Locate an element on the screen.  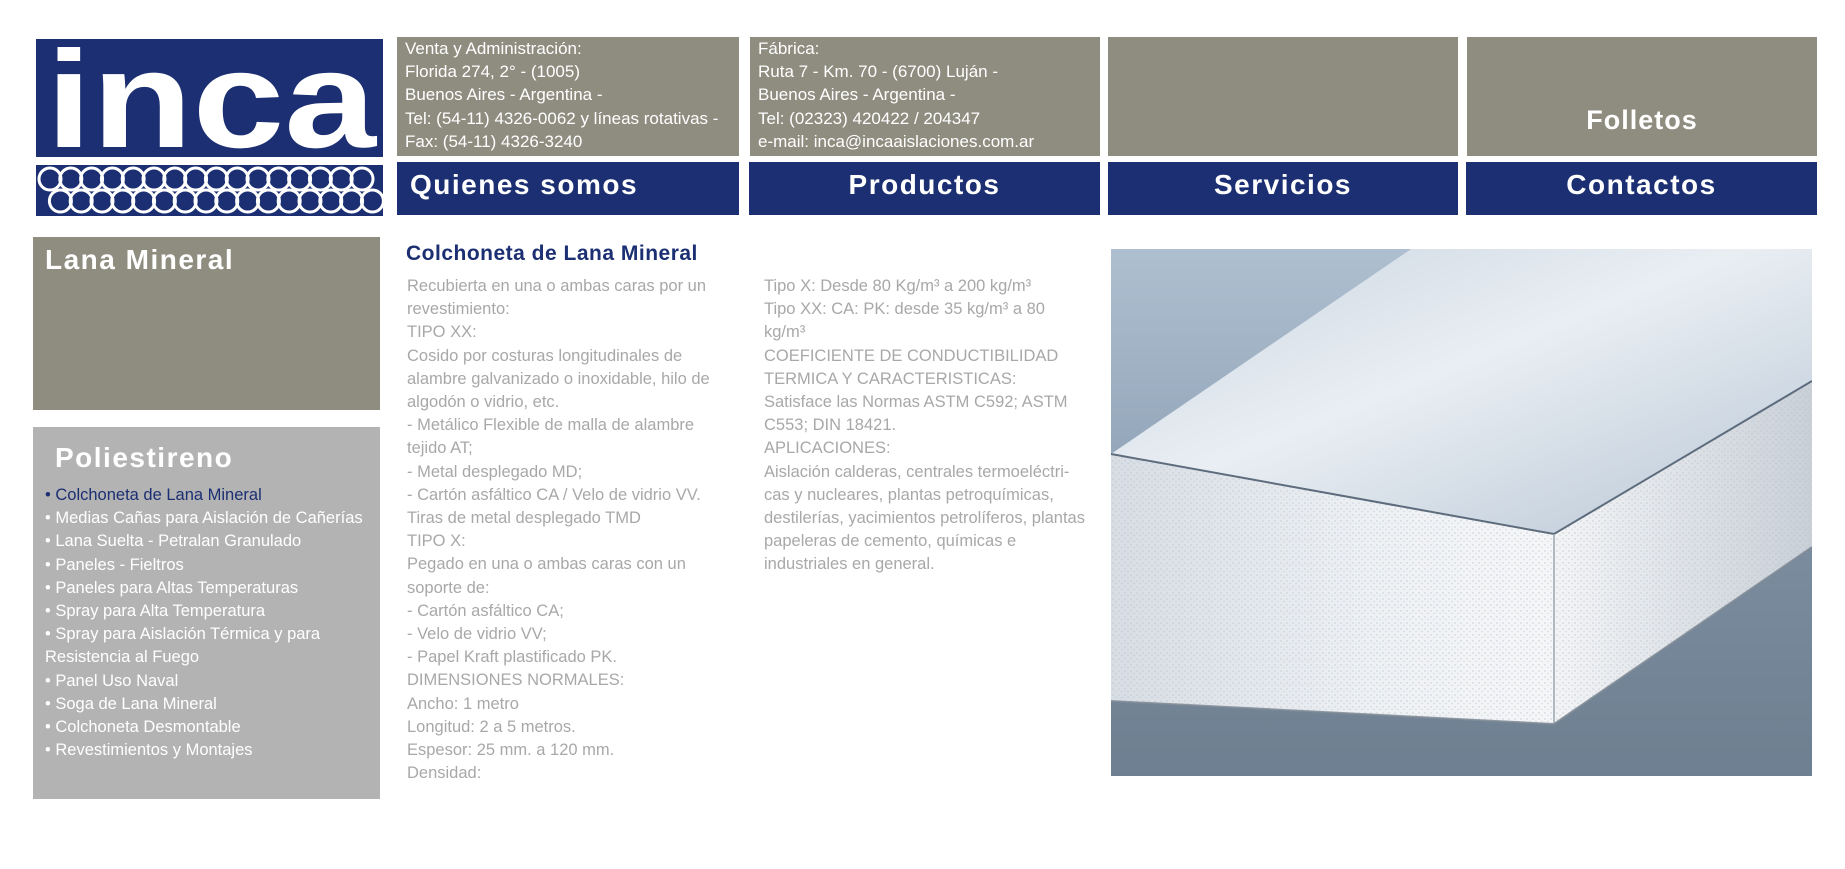
sidebar-product-item: • Spray para Aislación Térmica y para is located at coordinates (212, 634).